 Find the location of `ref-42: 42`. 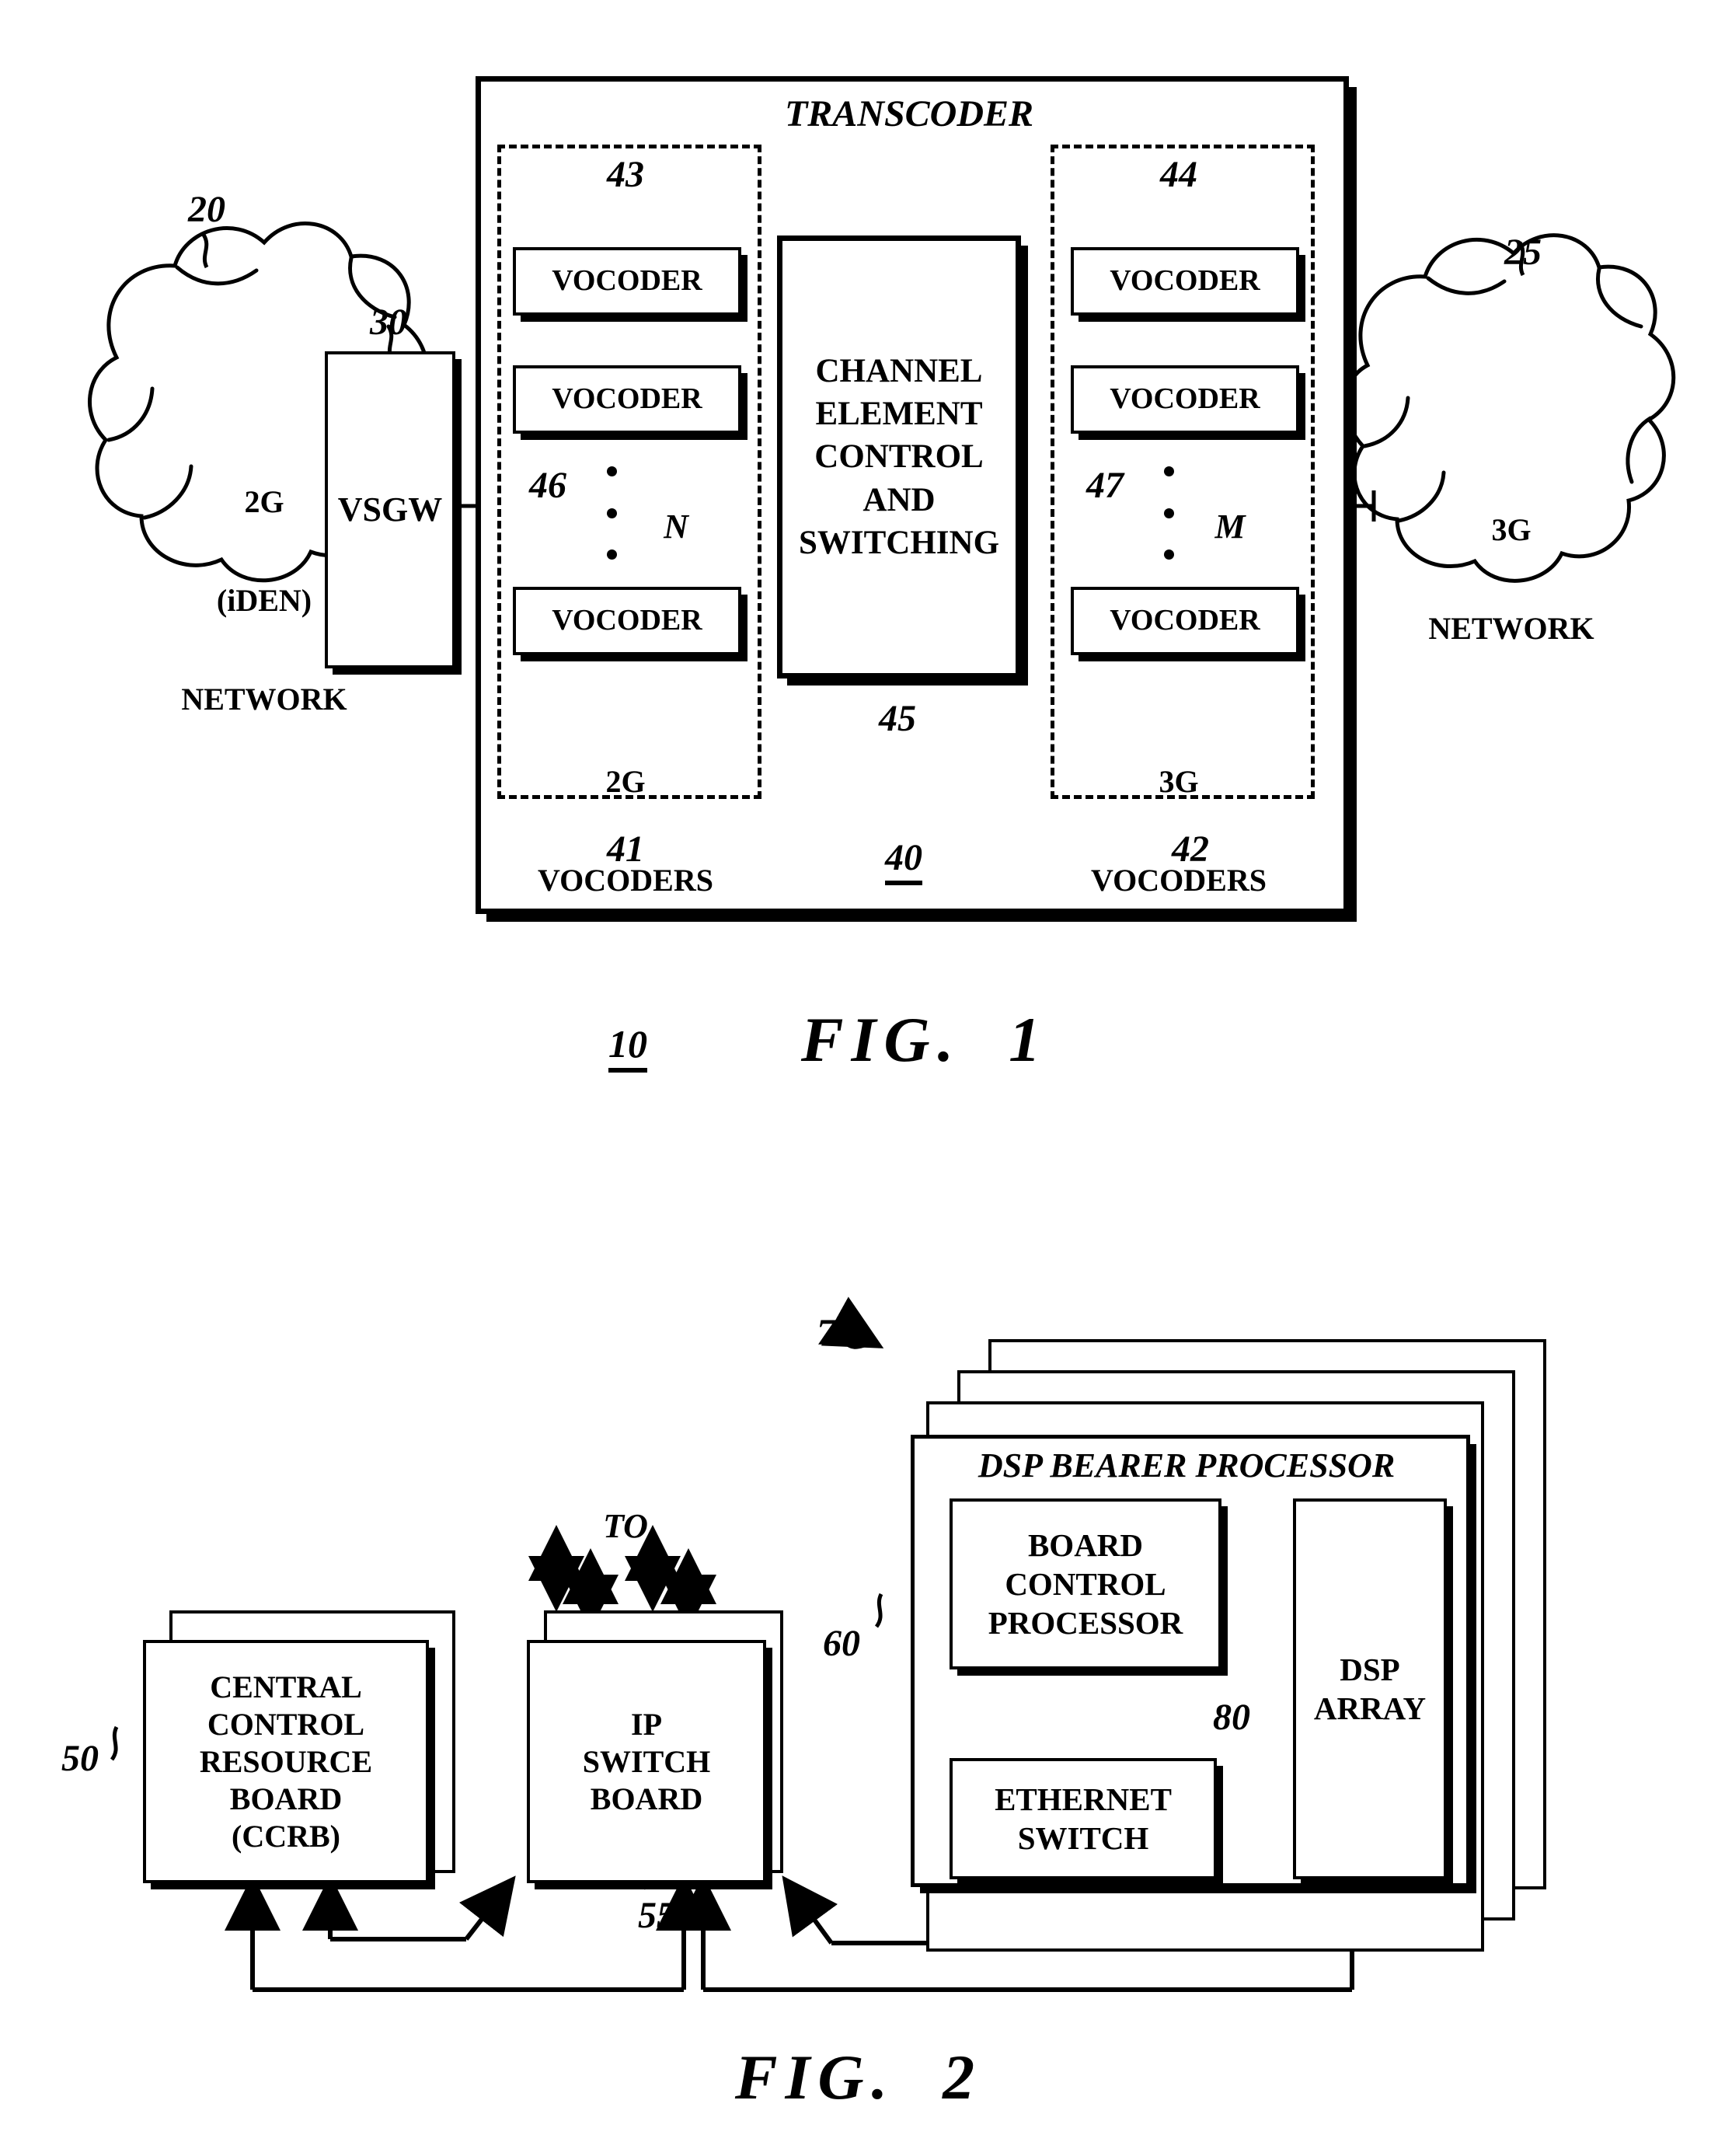

ref-42: 42 is located at coordinates (1190, 849).